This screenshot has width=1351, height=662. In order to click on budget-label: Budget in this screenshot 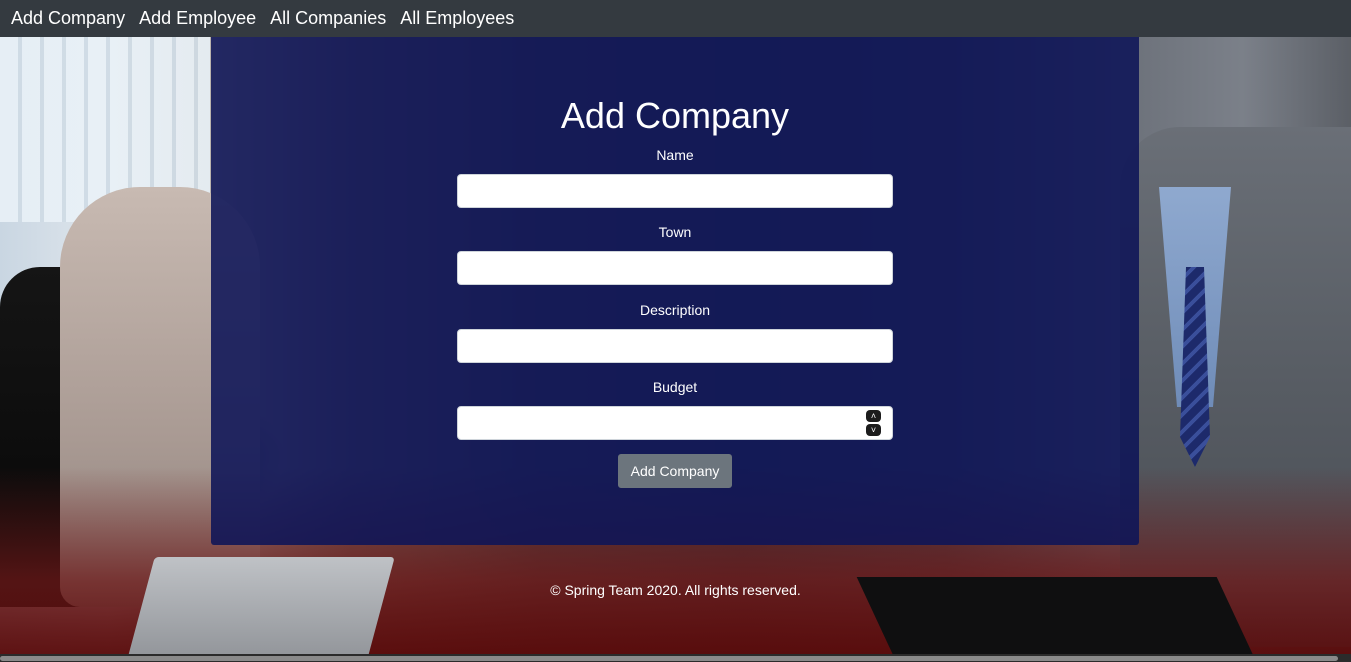, I will do `click(675, 387)`.